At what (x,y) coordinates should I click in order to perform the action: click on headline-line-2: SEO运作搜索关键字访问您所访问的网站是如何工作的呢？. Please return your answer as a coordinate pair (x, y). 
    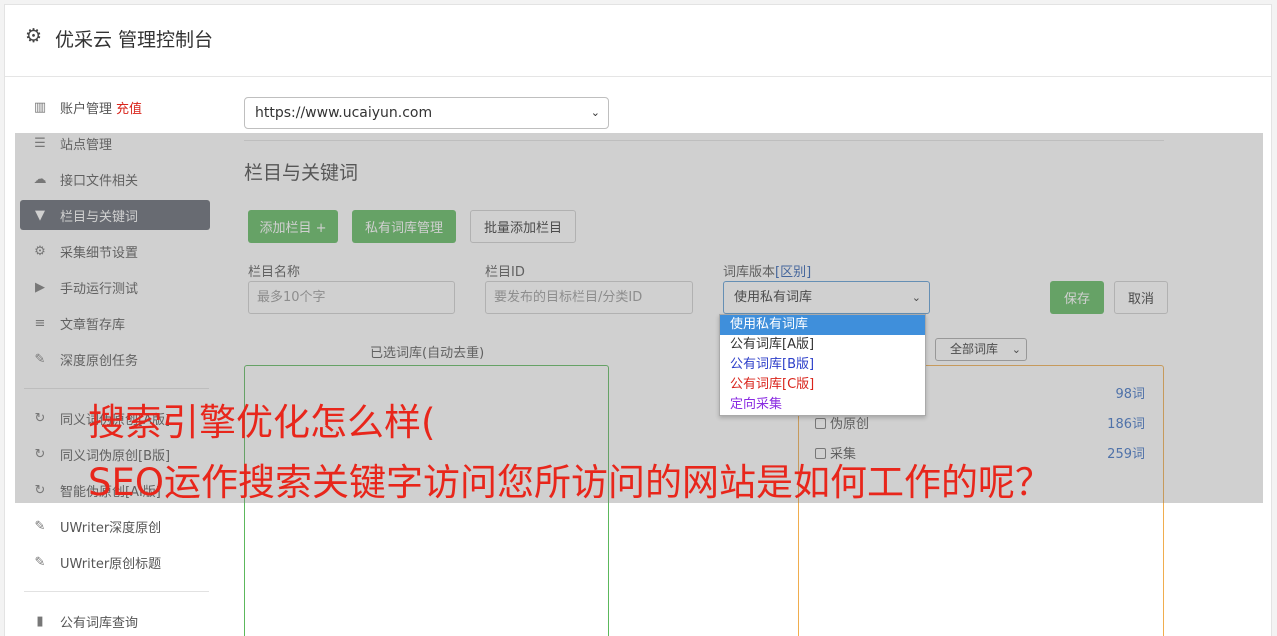
    Looking at the image, I should click on (570, 482).